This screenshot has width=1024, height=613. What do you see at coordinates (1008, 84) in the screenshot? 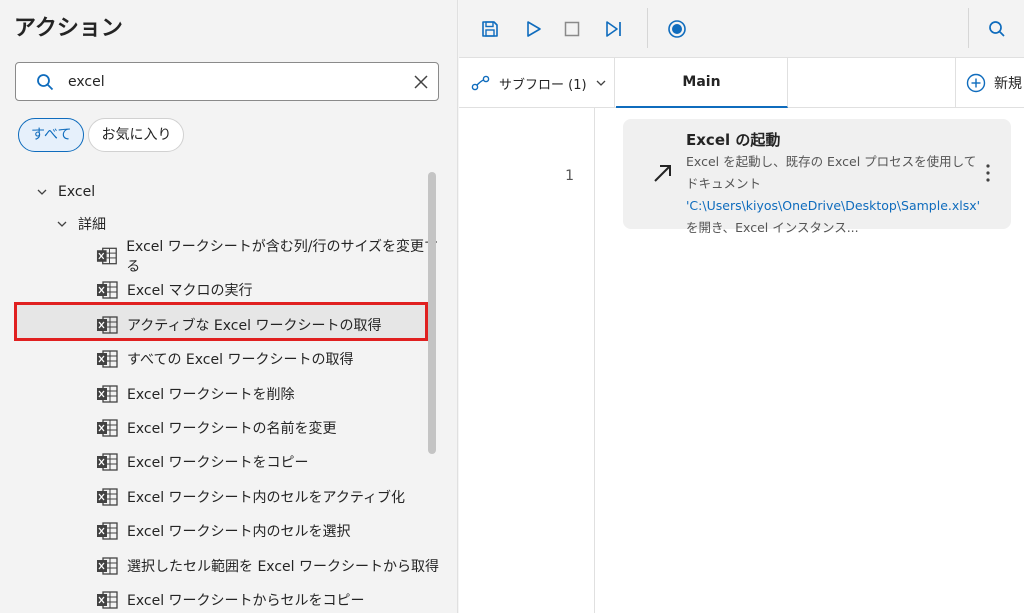
I see `new-subflow-label: 新規` at bounding box center [1008, 84].